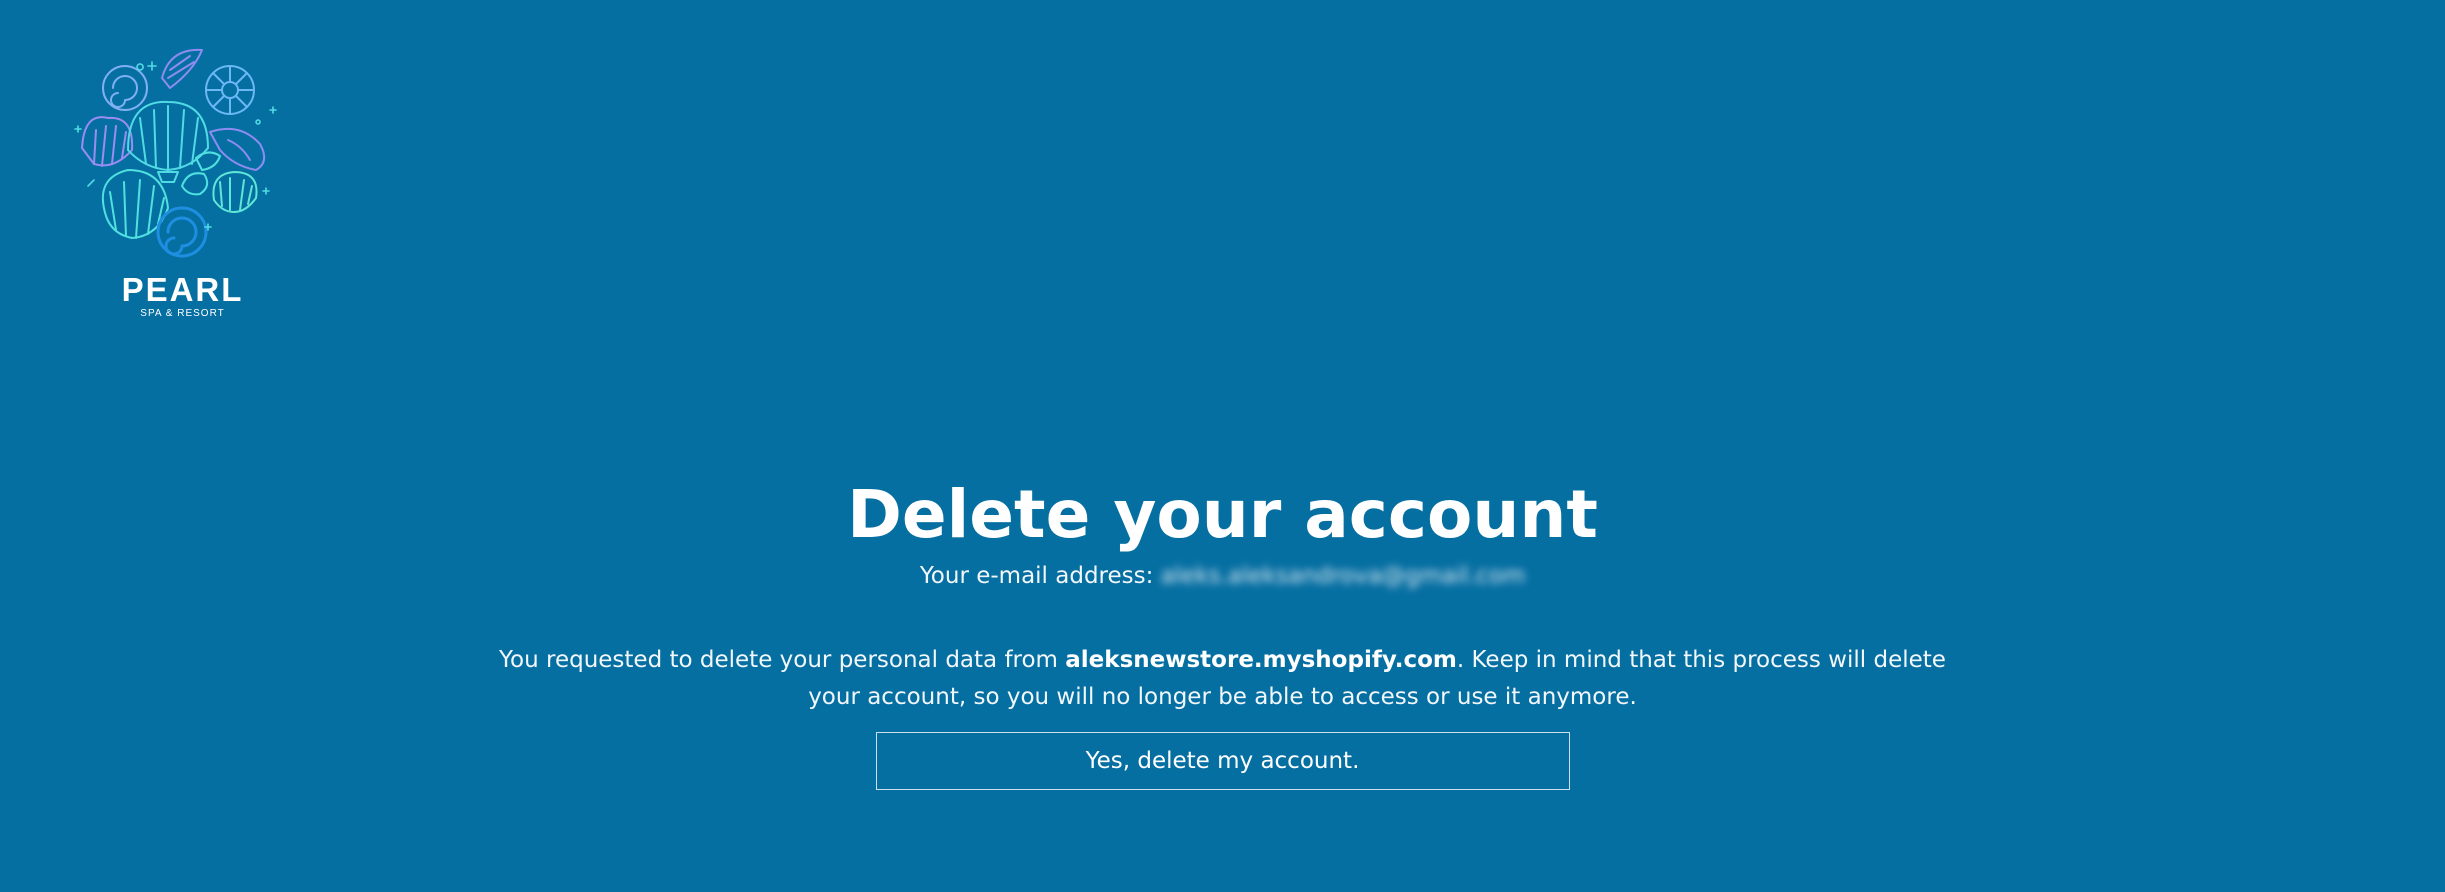 This screenshot has width=2445, height=892. Describe the element at coordinates (1261, 660) in the screenshot. I see `store-domain: aleksnewstore.myshopify.com` at that location.